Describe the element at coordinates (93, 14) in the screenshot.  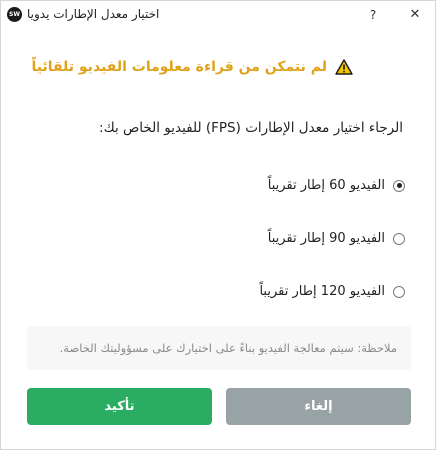
I see `window-title: اختيار معدل الإطارات يدويا` at that location.